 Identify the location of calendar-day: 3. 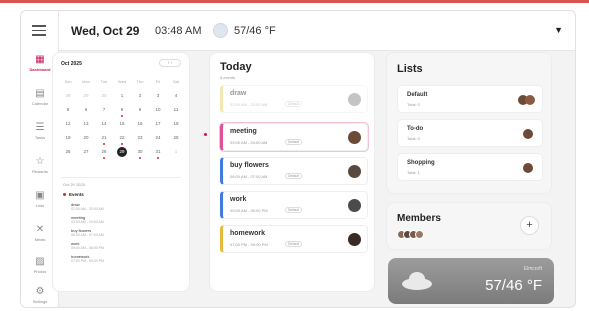
(158, 98).